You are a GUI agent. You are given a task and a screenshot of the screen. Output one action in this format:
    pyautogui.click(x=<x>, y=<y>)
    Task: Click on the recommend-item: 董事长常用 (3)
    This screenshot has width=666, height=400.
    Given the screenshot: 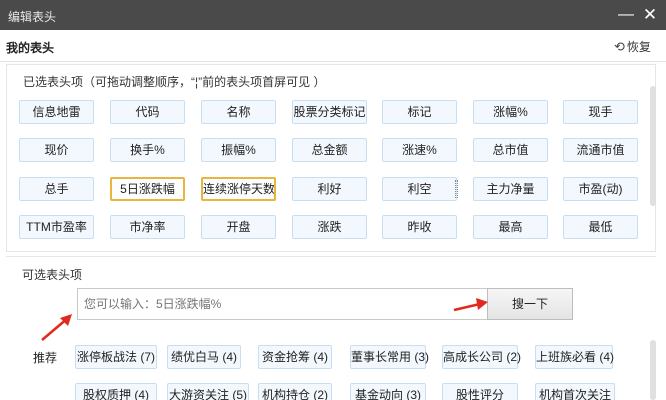 What is the action you would take?
    pyautogui.click(x=389, y=357)
    